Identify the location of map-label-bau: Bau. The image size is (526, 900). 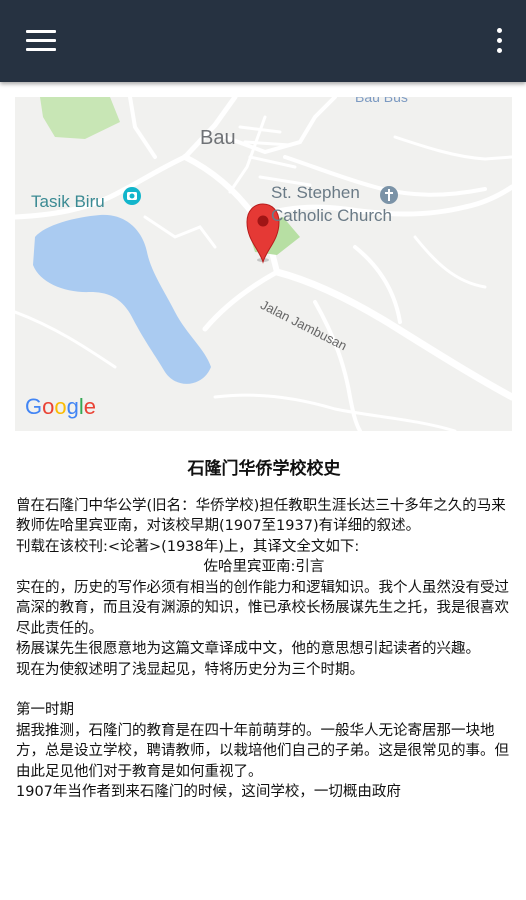
(218, 138).